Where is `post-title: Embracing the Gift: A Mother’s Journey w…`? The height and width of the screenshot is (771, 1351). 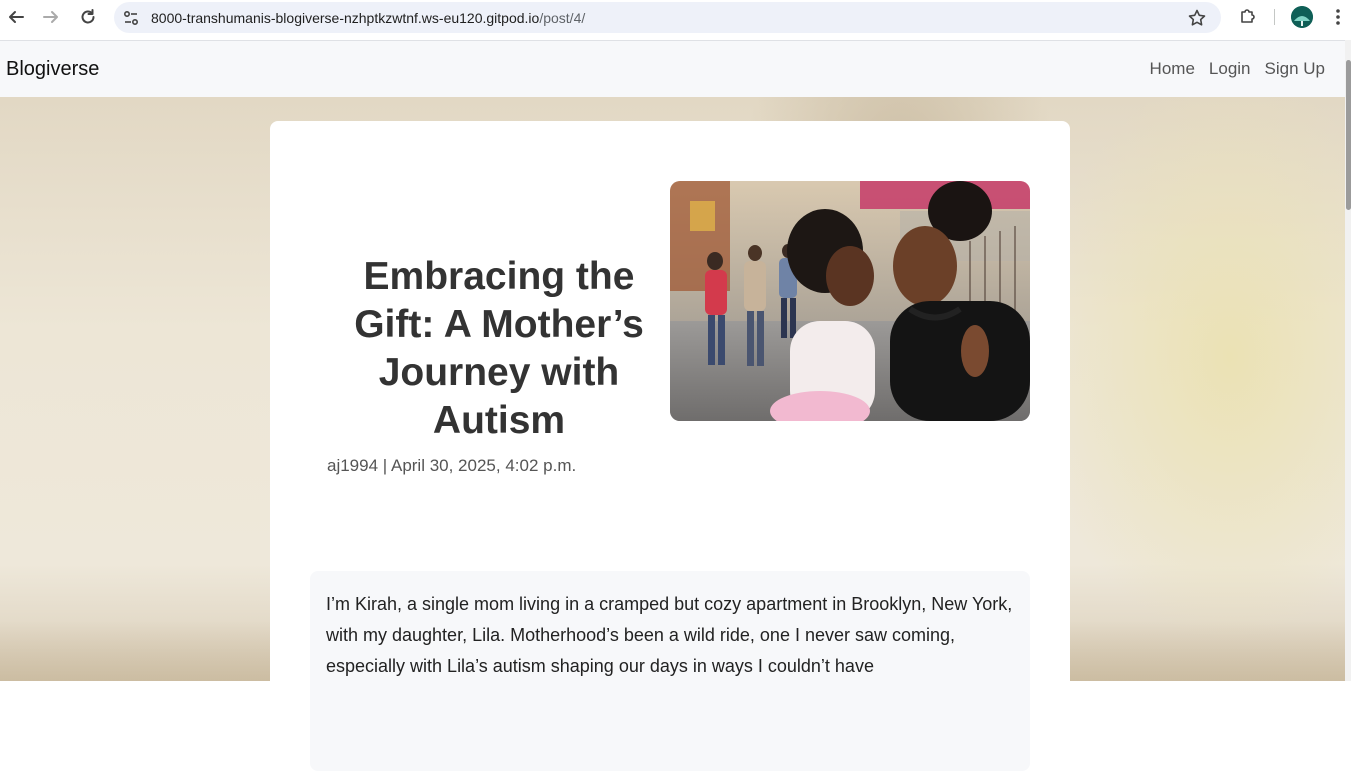
post-title: Embracing the Gift: A Mother’s Journey w… is located at coordinates (499, 348).